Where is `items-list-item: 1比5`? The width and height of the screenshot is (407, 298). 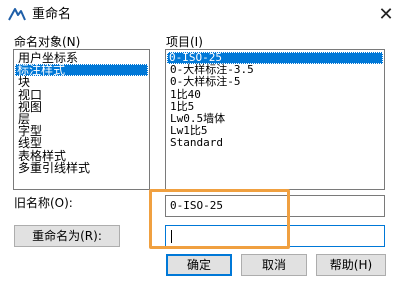 items-list-item: 1比5 is located at coordinates (182, 106).